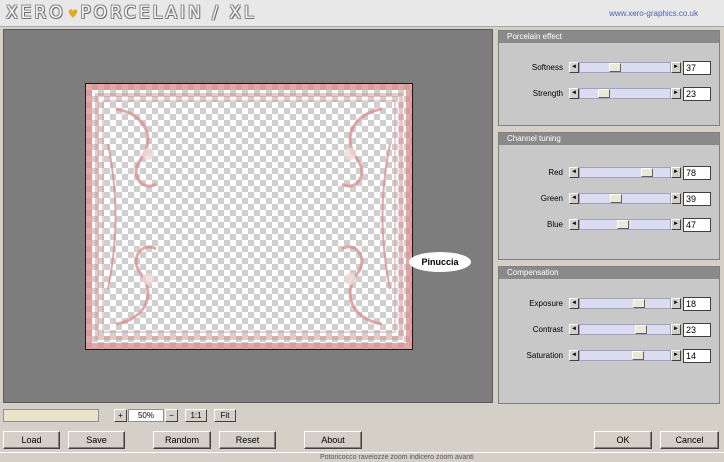 The width and height of the screenshot is (724, 462). What do you see at coordinates (146, 415) in the screenshot?
I see `zoom-level: 50%` at bounding box center [146, 415].